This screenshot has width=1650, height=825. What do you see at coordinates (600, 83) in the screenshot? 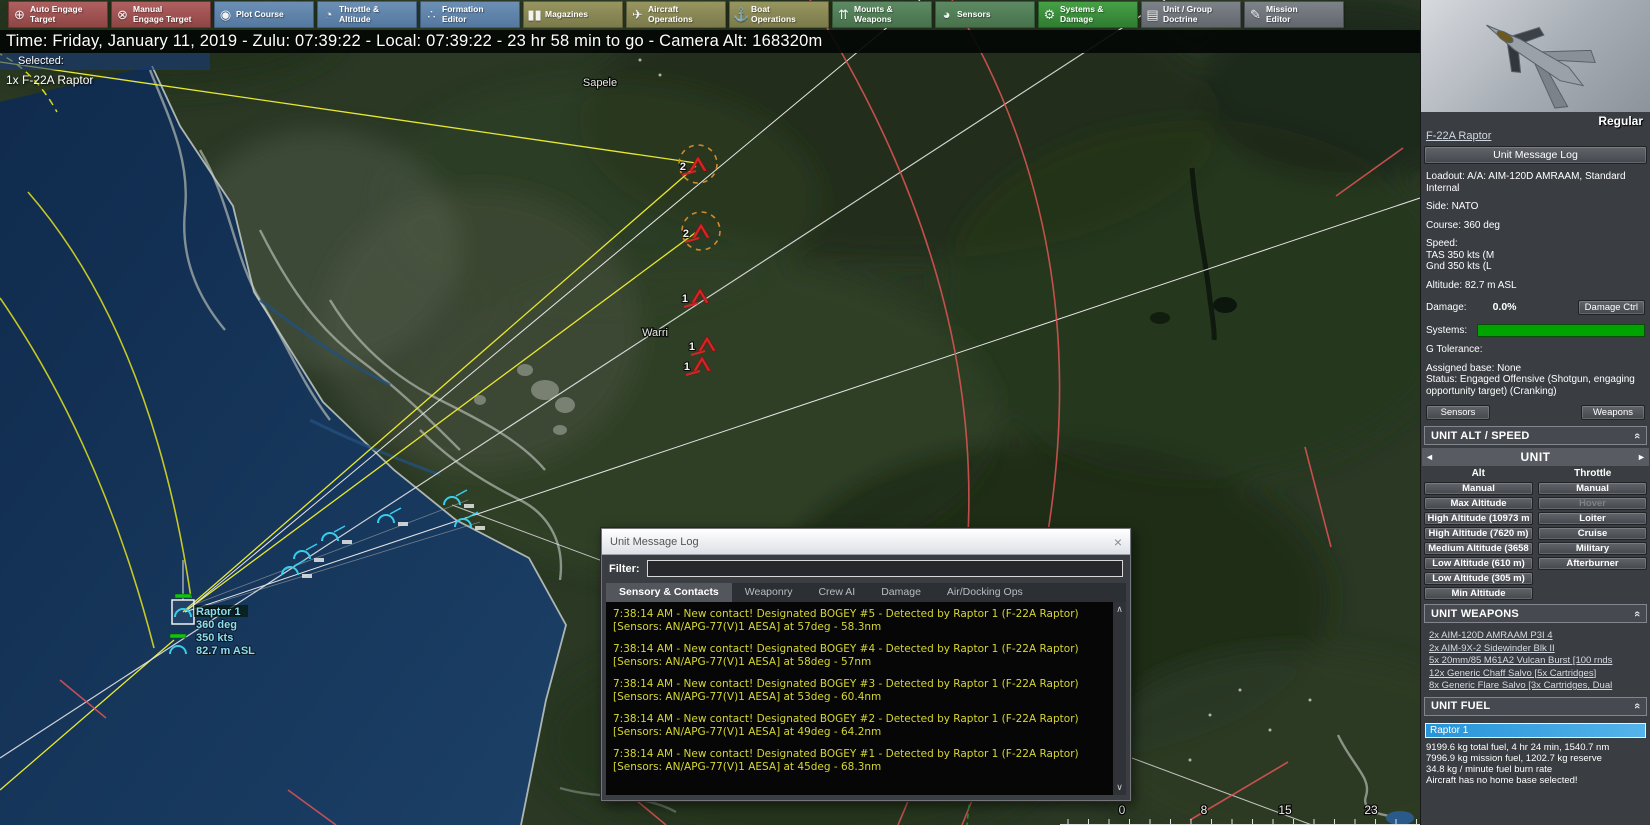
I see `map-place-label: Sapele` at bounding box center [600, 83].